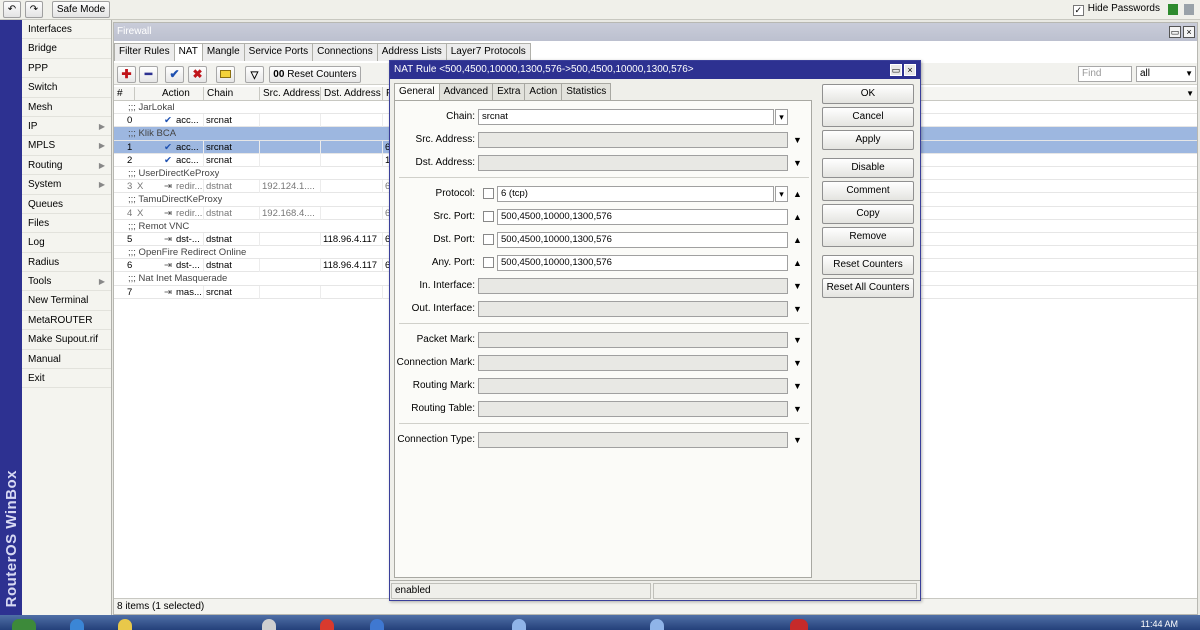  What do you see at coordinates (488, 239) in the screenshot?
I see `dst-port-negate-checkbox` at bounding box center [488, 239].